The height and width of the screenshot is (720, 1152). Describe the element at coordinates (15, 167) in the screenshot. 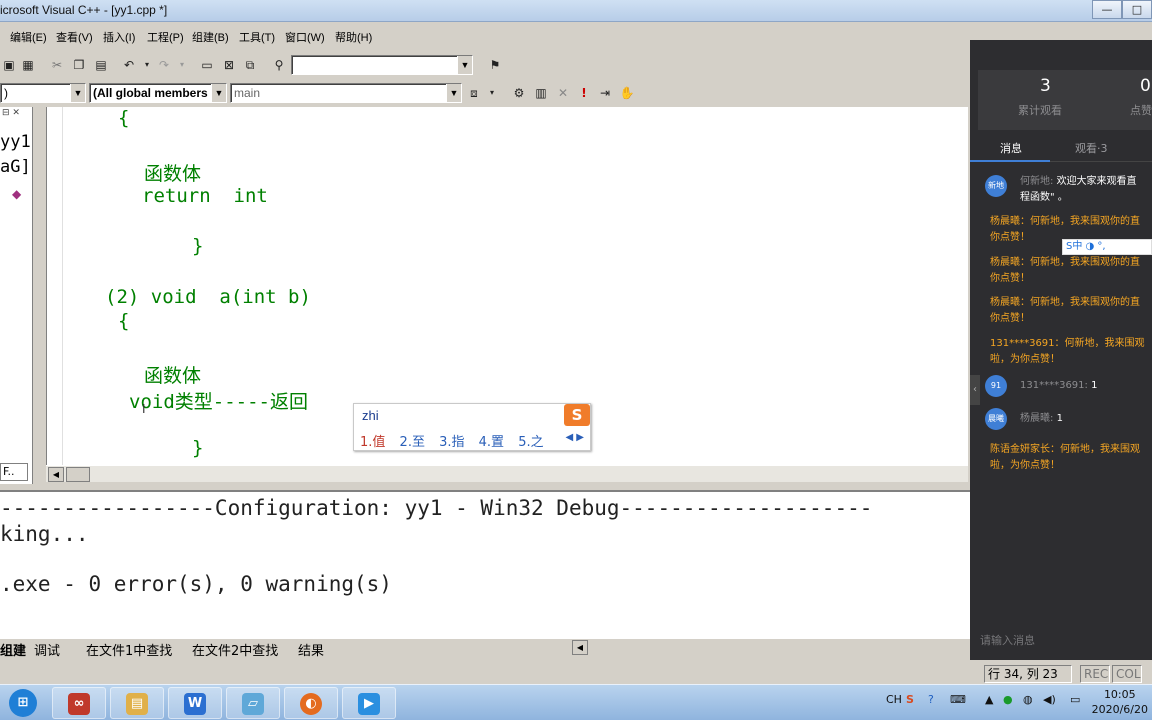

I see `workspace-item: aG]` at that location.